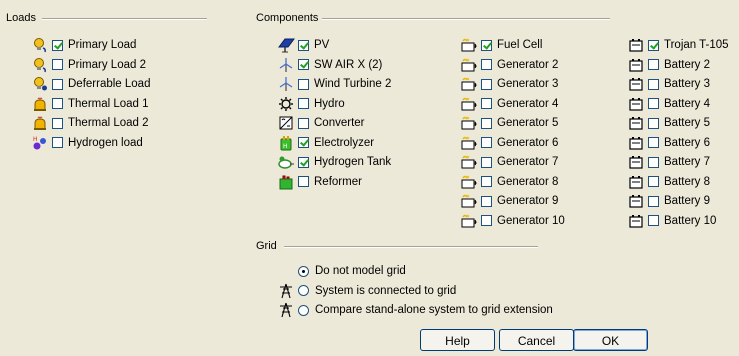 The width and height of the screenshot is (739, 356). I want to click on component-label: Battery 6, so click(687, 142).